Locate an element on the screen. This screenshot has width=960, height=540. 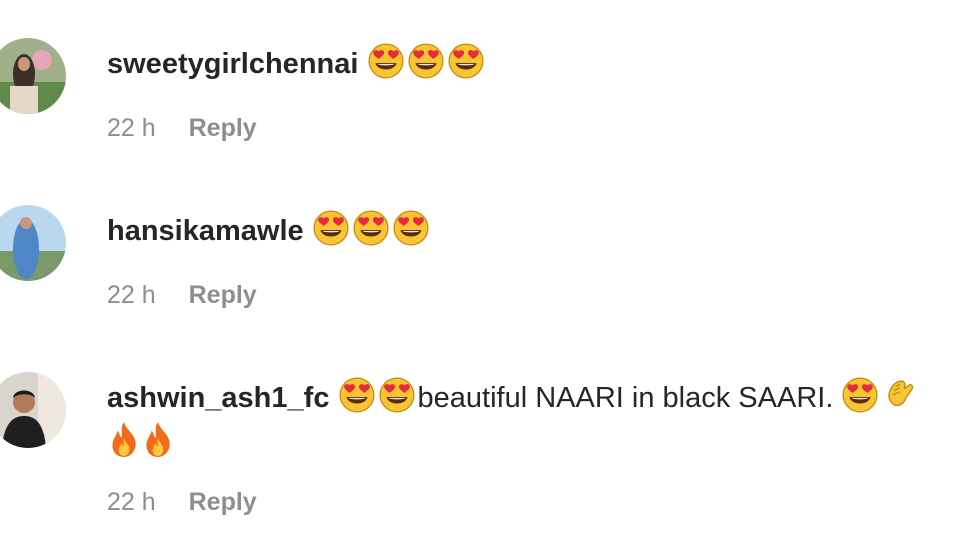
comment-line: hansikamawle is located at coordinates (533, 229).